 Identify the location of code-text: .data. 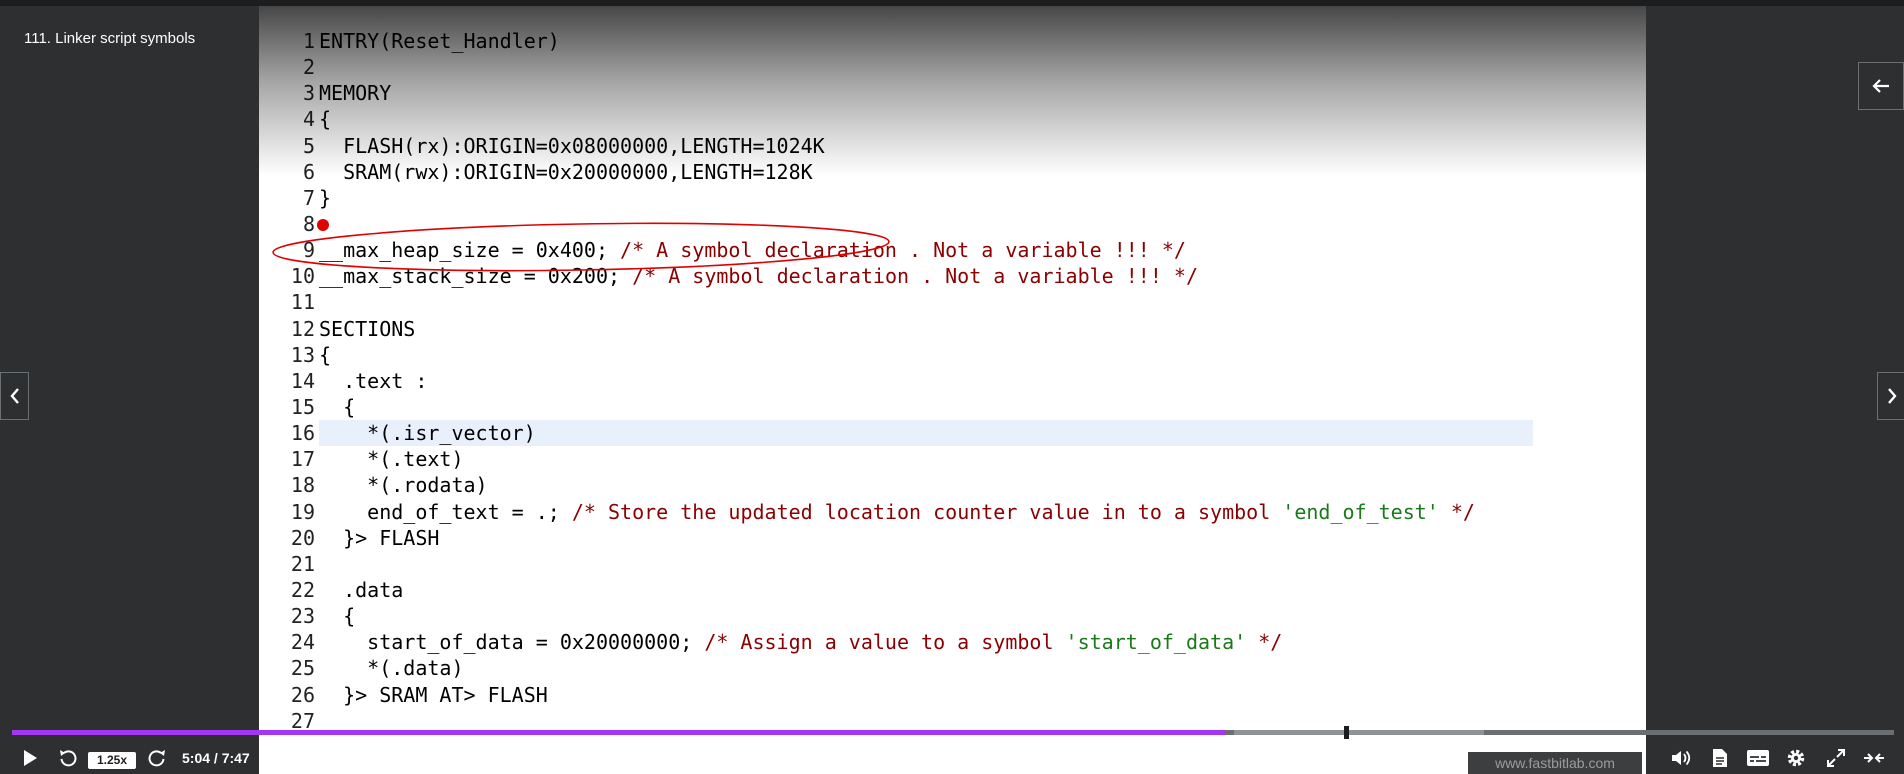
(361, 589).